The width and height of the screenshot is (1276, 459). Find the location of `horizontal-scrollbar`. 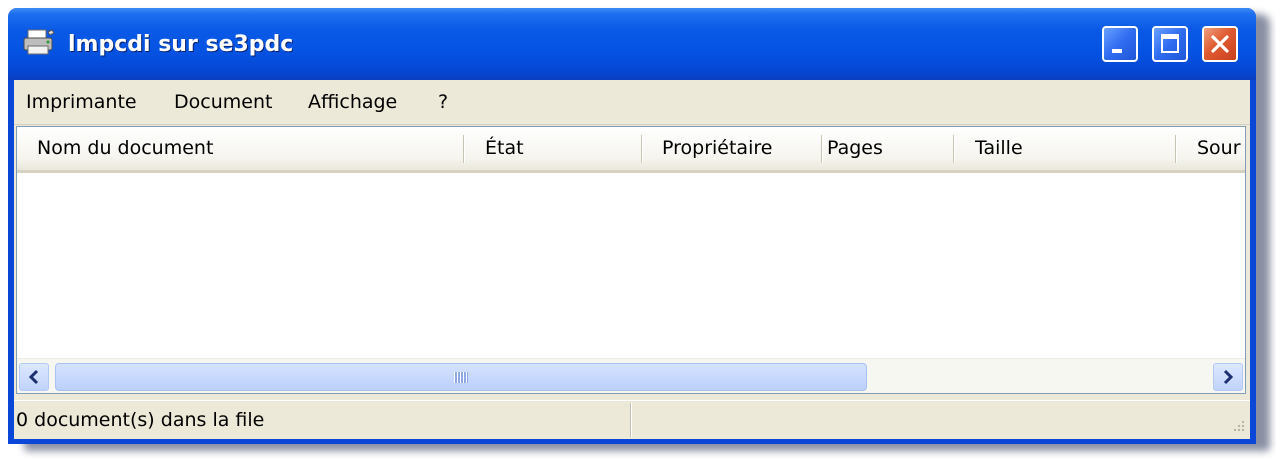

horizontal-scrollbar is located at coordinates (631, 375).